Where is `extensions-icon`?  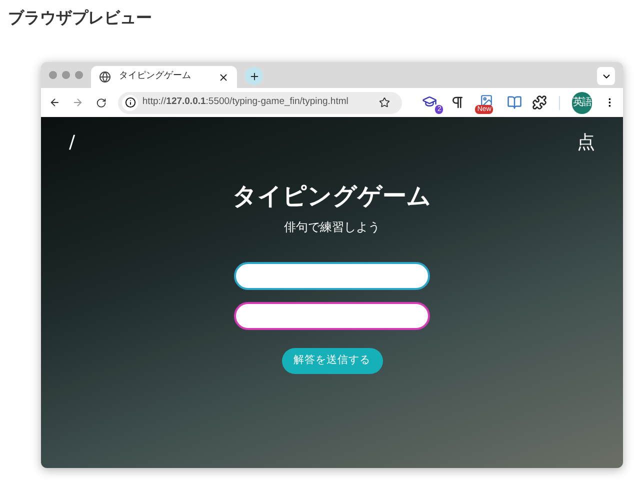 extensions-icon is located at coordinates (540, 102).